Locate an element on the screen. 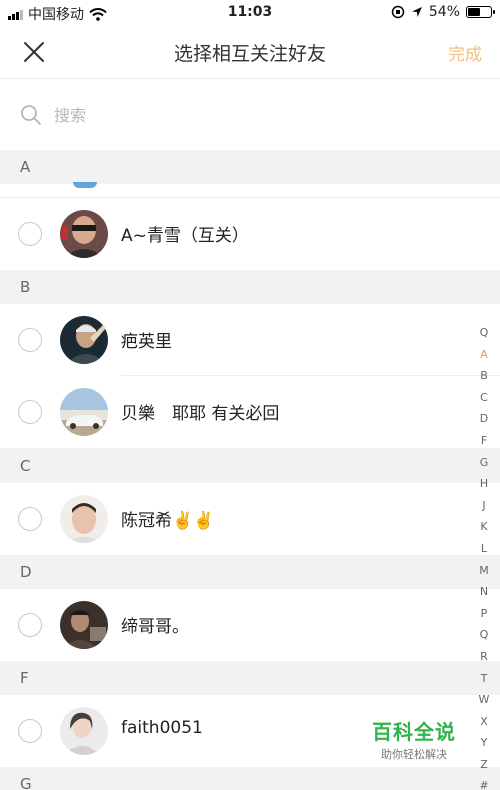 The height and width of the screenshot is (790, 500). index-letter-a: A is located at coordinates (484, 355).